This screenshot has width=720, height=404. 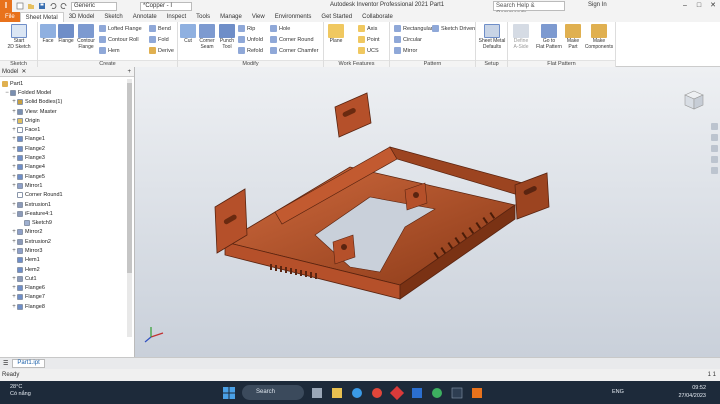 What do you see at coordinates (618, 392) in the screenshot?
I see `language-indicator: ENG` at bounding box center [618, 392].